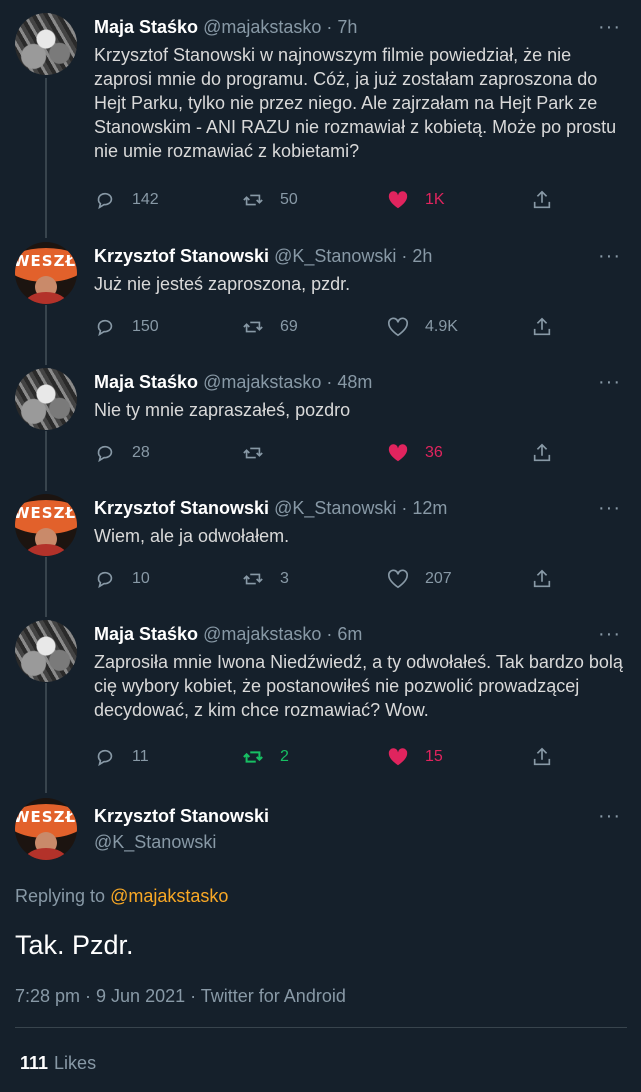 The width and height of the screenshot is (641, 1092). I want to click on retweet-button: 2, so click(265, 757).